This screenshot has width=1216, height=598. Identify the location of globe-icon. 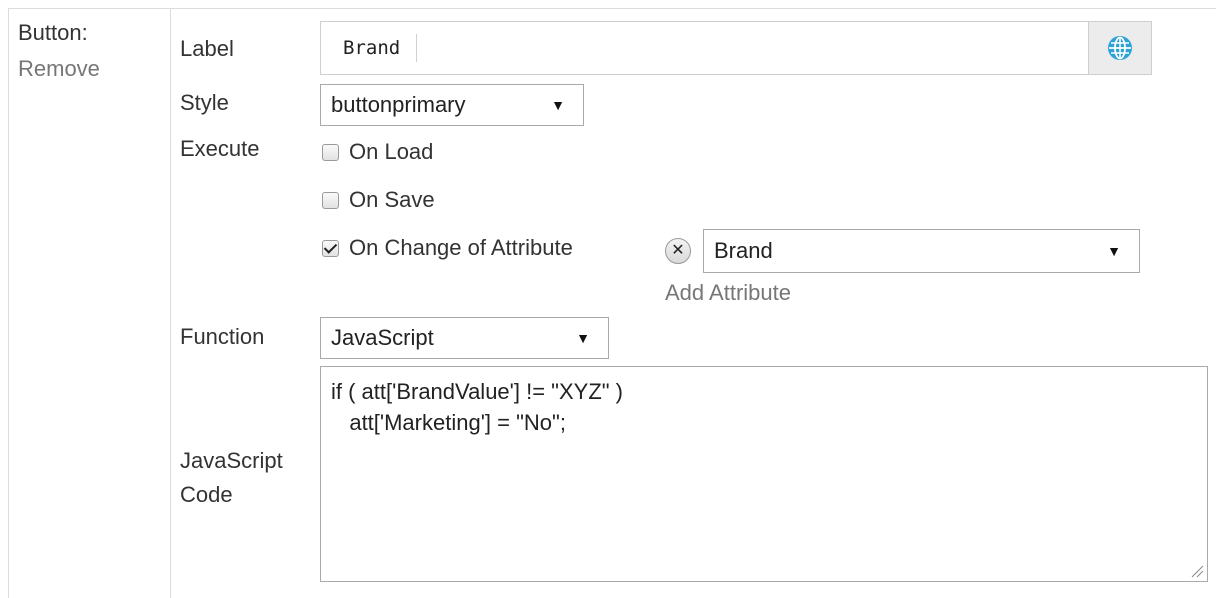
(1120, 48).